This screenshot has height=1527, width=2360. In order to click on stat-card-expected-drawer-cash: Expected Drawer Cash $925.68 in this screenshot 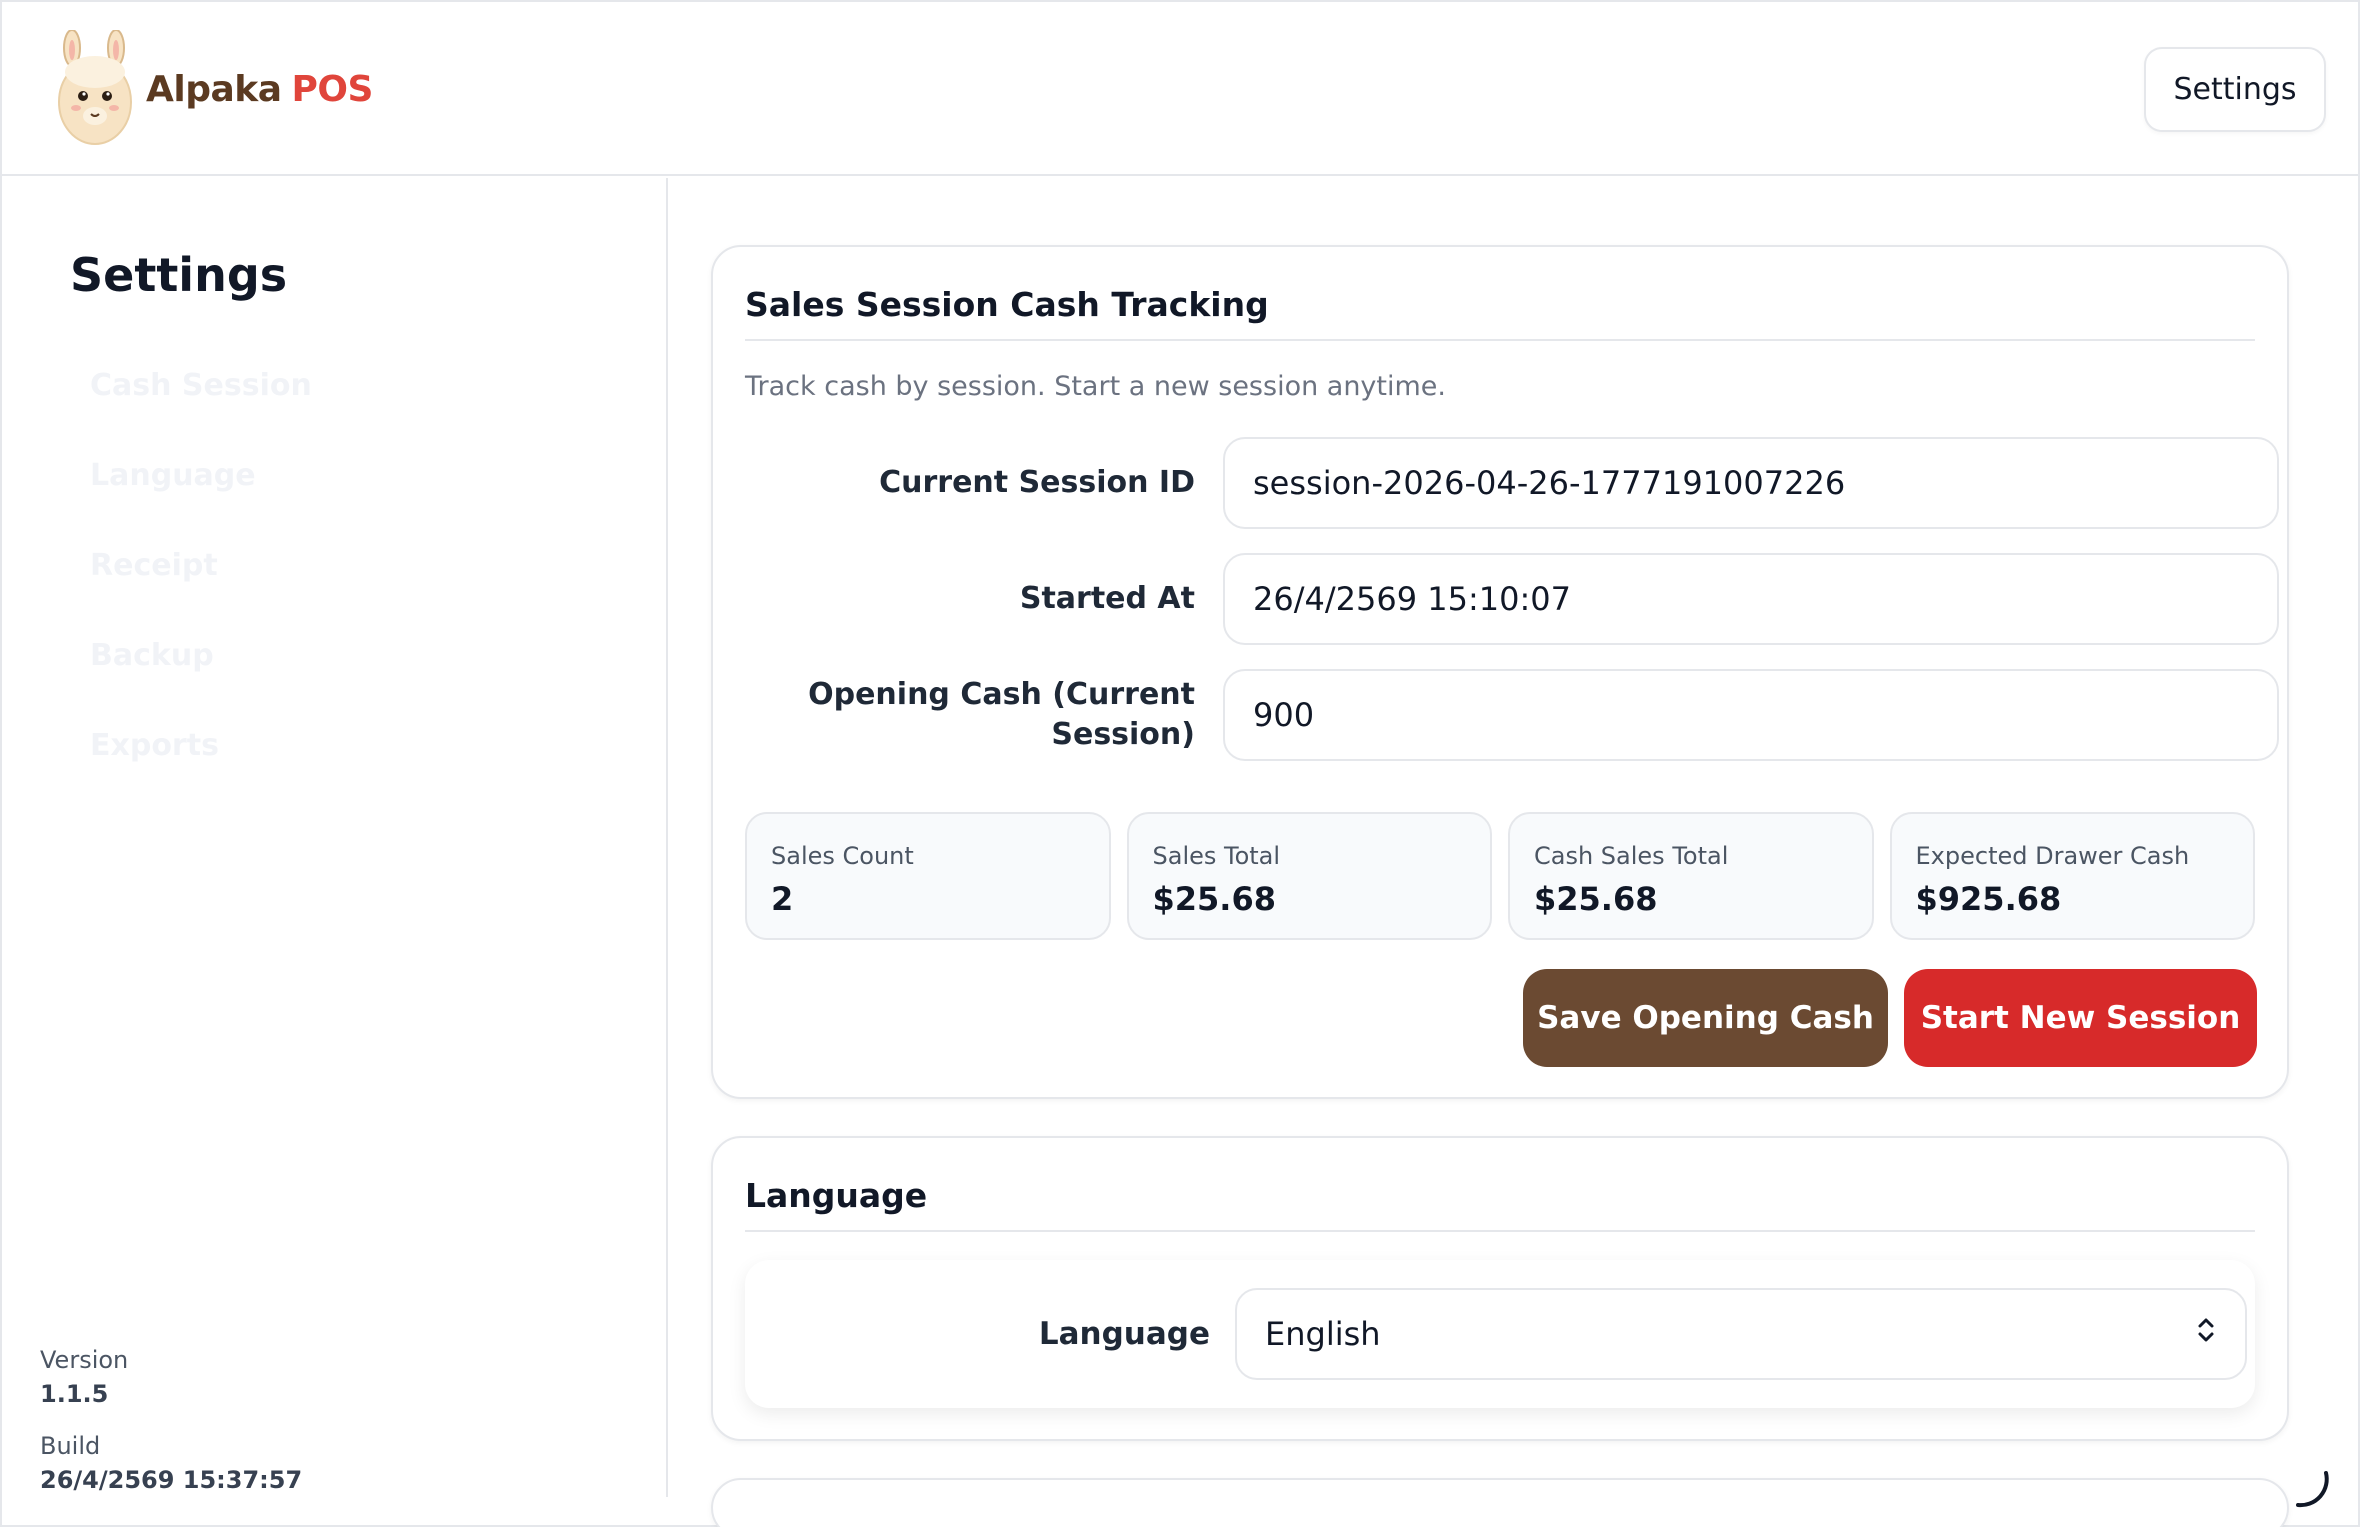, I will do `click(2072, 876)`.